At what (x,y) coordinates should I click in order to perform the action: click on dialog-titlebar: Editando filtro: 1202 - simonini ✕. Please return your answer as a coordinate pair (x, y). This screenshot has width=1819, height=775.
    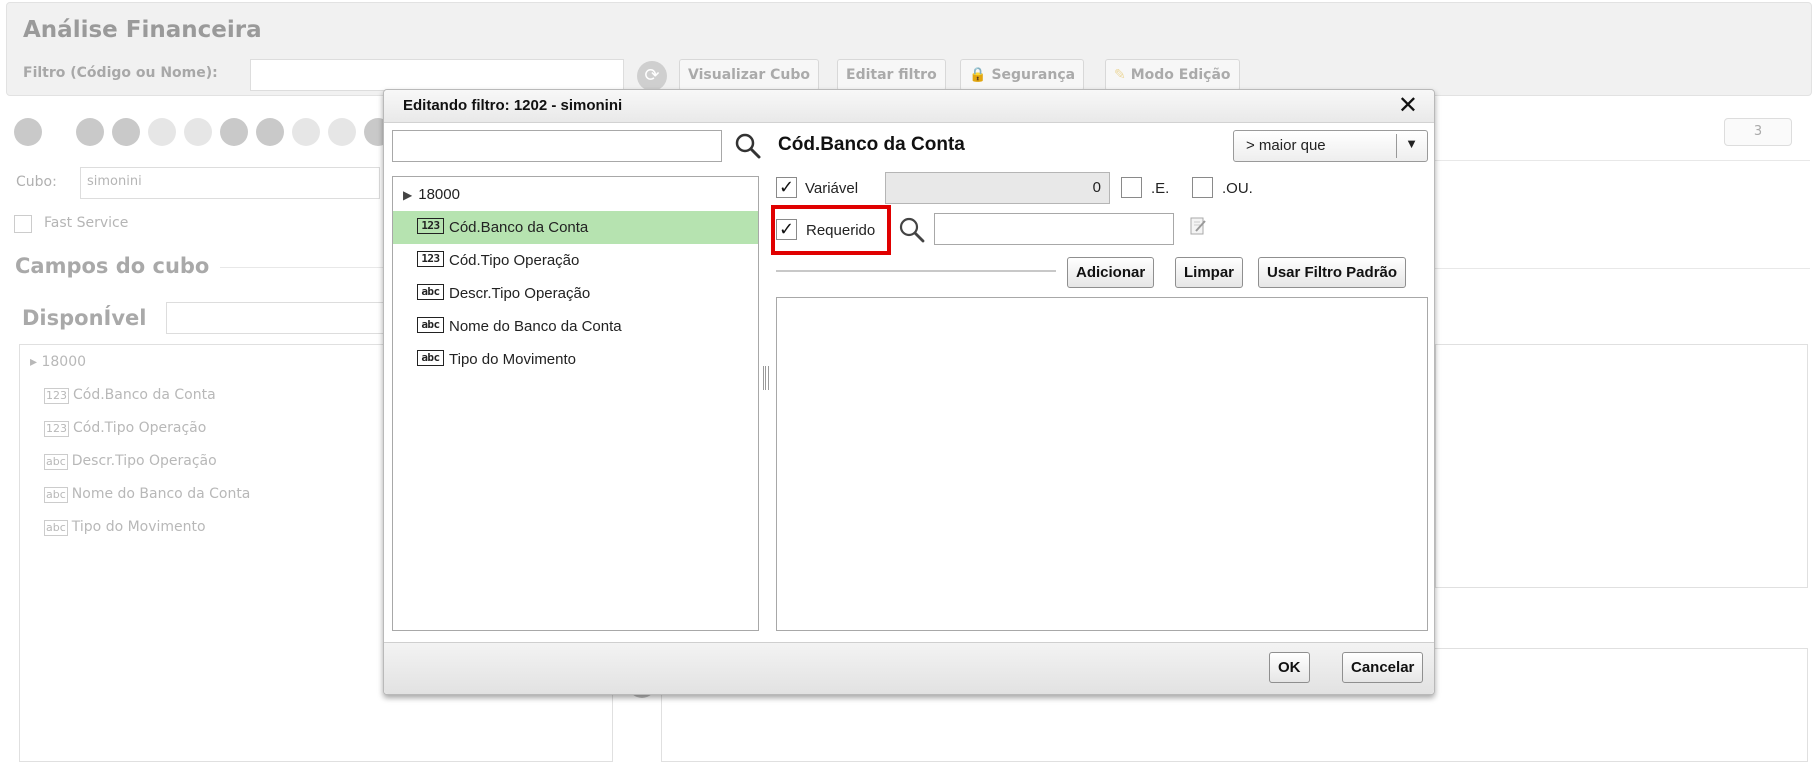
    Looking at the image, I should click on (909, 106).